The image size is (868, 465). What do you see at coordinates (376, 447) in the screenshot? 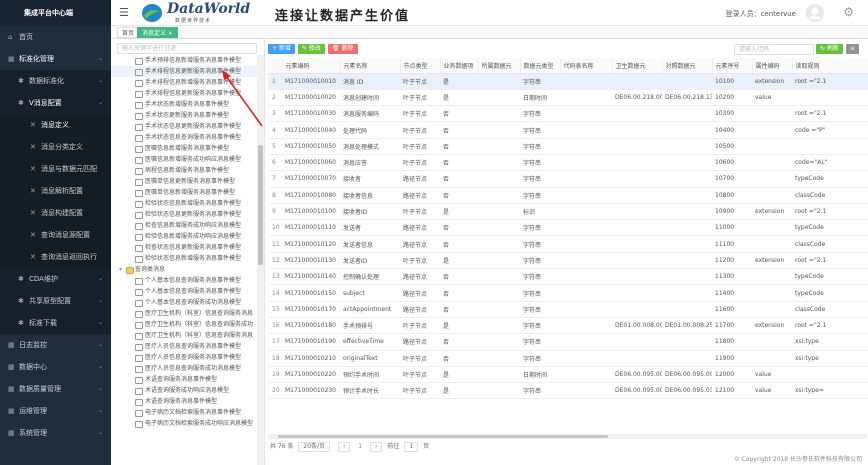
I see `next-page-button: ›` at bounding box center [376, 447].